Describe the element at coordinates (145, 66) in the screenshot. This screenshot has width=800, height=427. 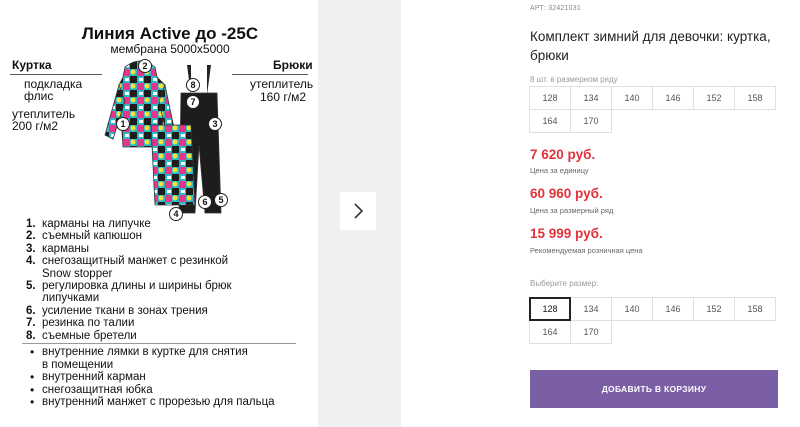
I see `callout-2: 2` at that location.